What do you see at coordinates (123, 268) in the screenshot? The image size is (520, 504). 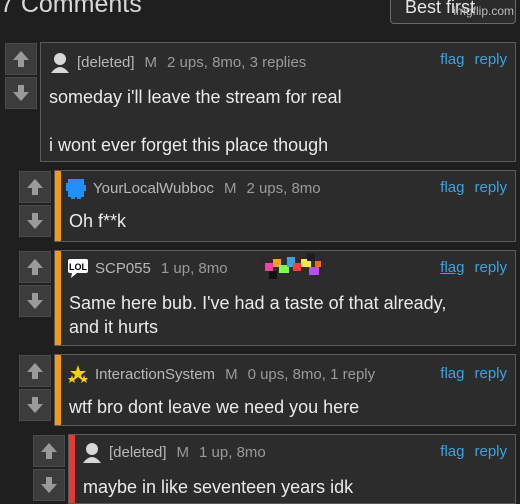 I see `comment-username: SCP055` at bounding box center [123, 268].